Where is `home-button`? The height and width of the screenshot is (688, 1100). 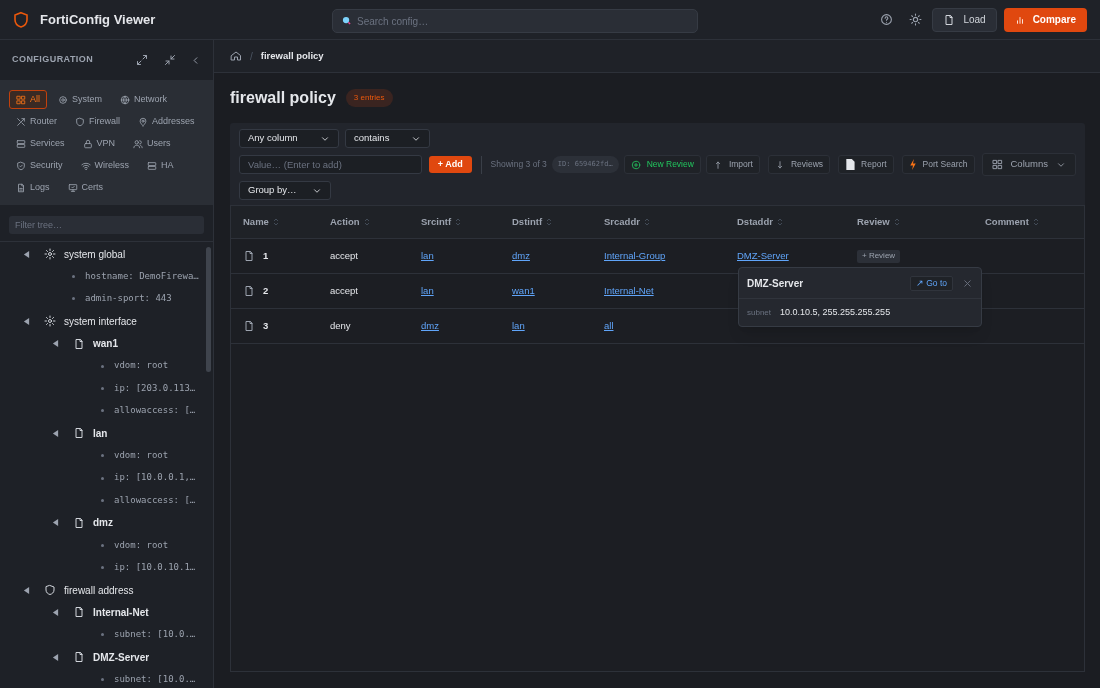
home-button is located at coordinates (236, 56).